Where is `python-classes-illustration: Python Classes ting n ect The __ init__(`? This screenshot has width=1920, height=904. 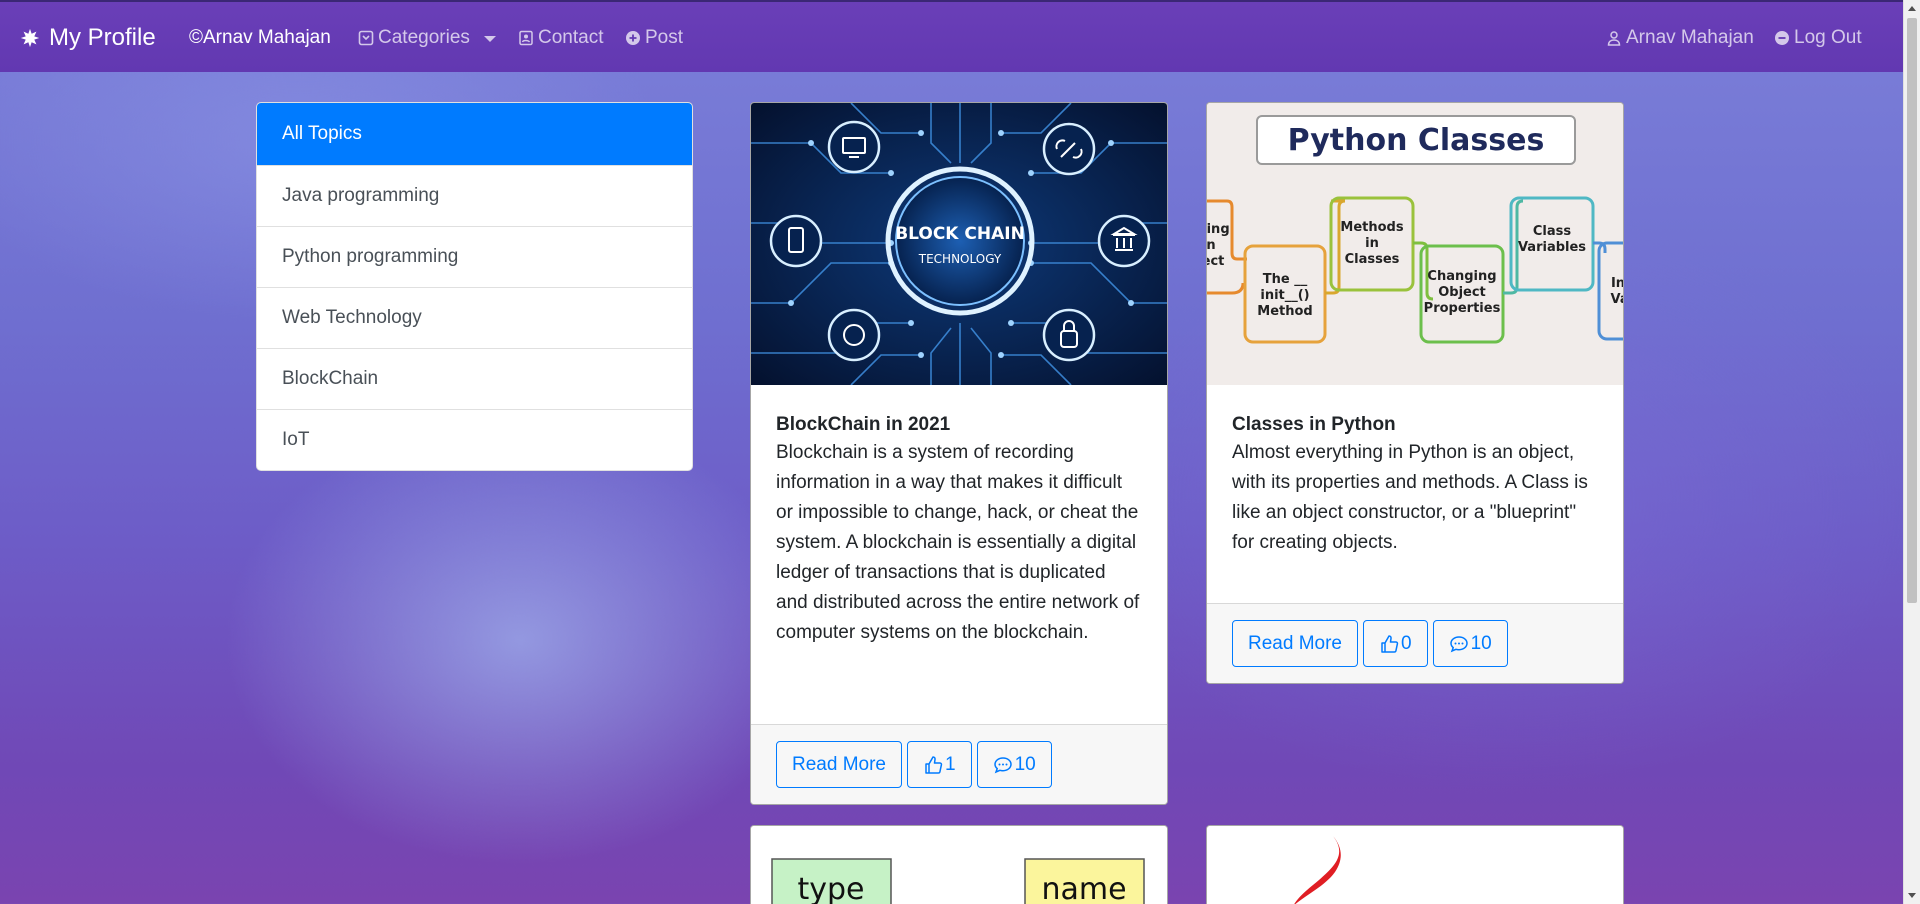 python-classes-illustration: Python Classes ting n ect The __ init__( is located at coordinates (1415, 244).